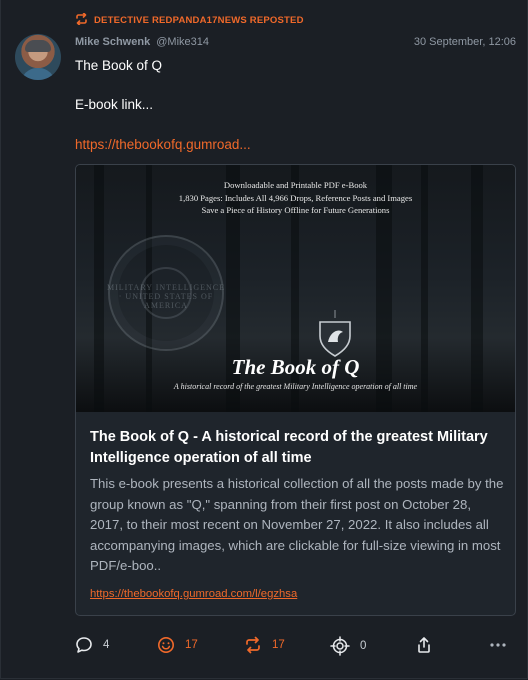  Describe the element at coordinates (264, 645) in the screenshot. I see `repost-button: 17` at that location.